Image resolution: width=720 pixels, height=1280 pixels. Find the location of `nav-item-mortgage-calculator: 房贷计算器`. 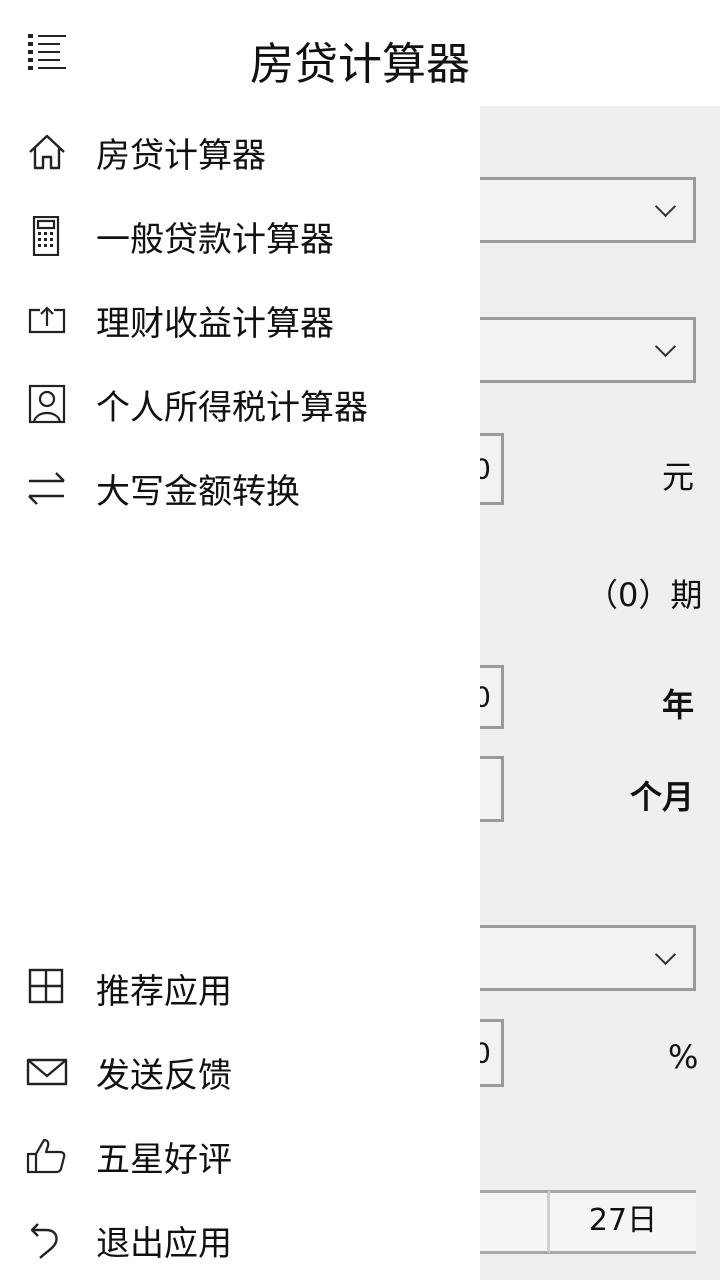

nav-item-mortgage-calculator: 房贷计算器 is located at coordinates (240, 152).